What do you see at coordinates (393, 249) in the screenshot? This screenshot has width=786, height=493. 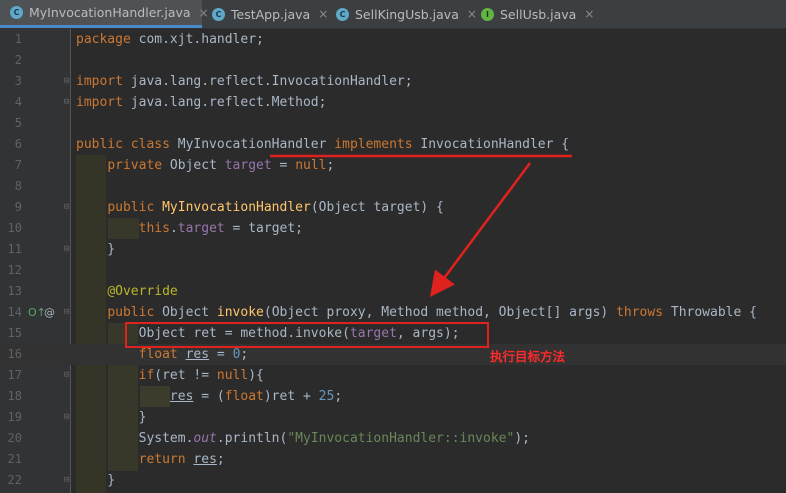 I see `code-line: 11 ⊟ }` at bounding box center [393, 249].